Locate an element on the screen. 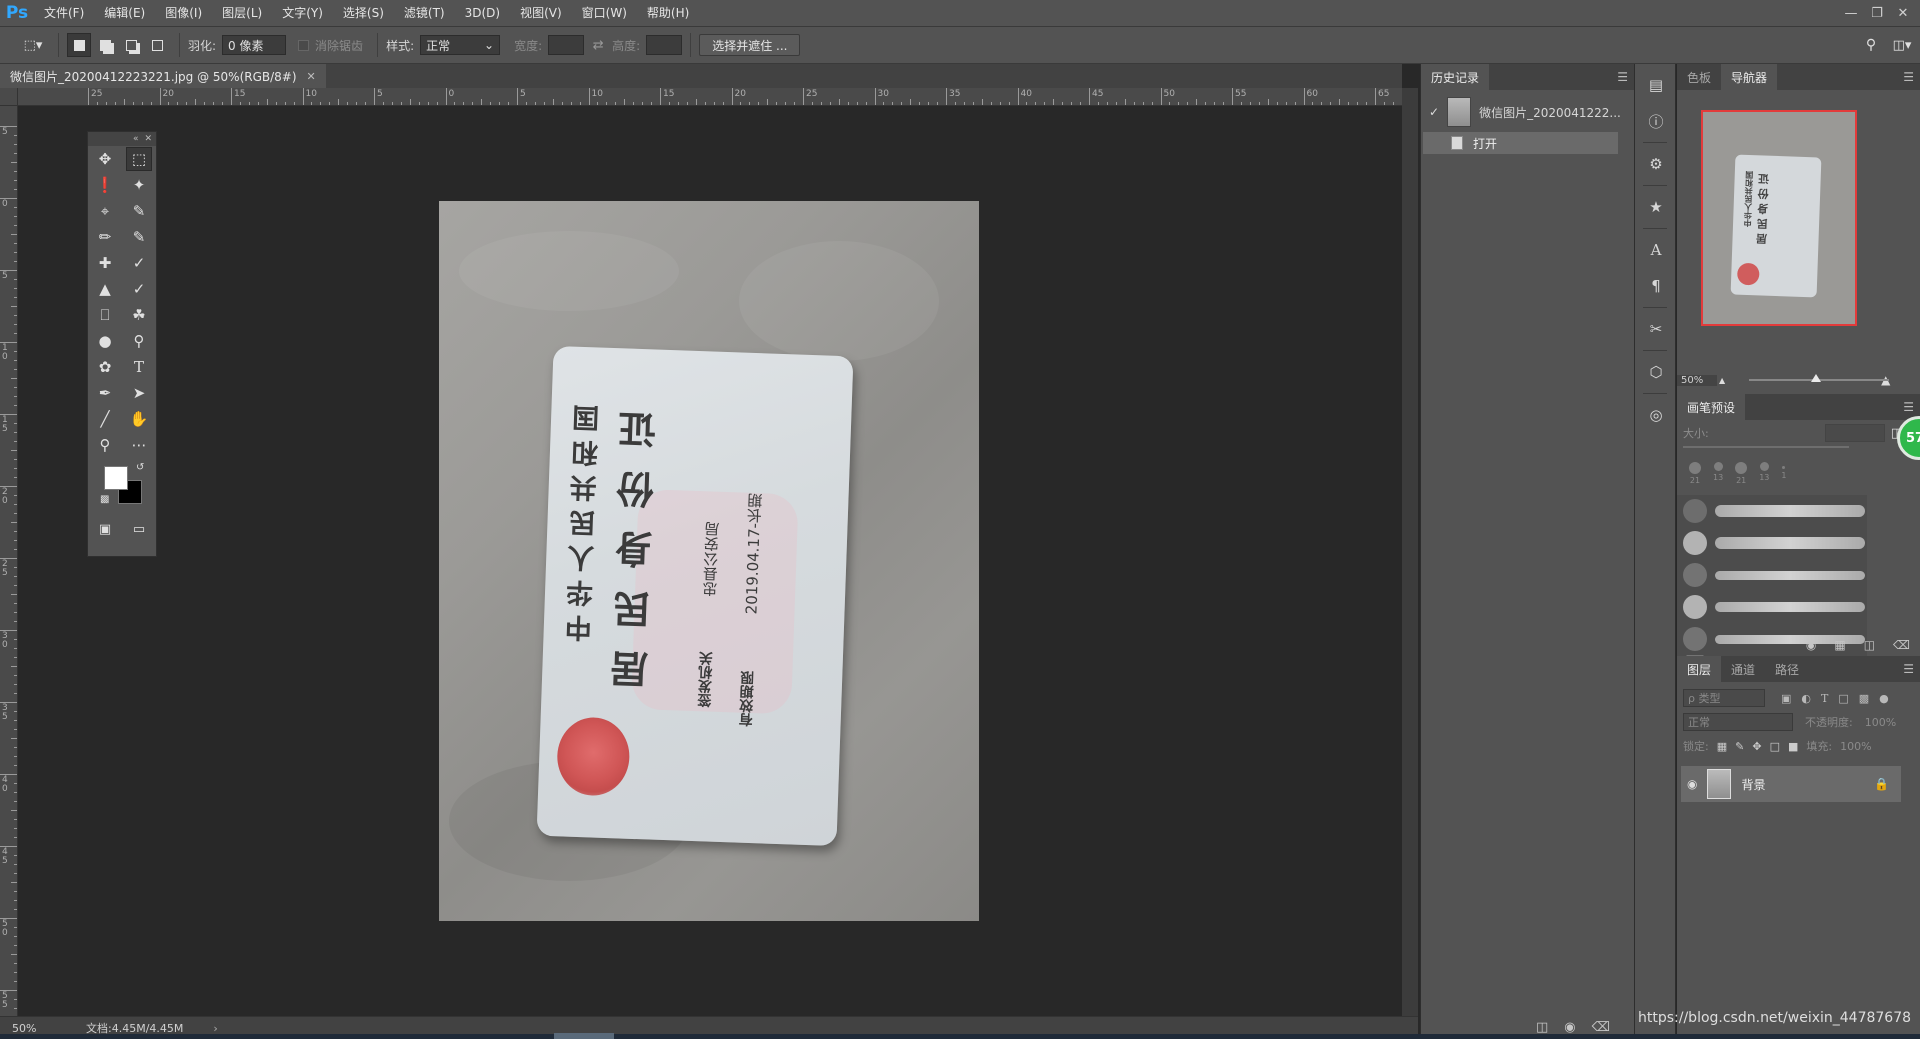 This screenshot has width=1920, height=1039. tab-channels: 通道 is located at coordinates (1743, 669).